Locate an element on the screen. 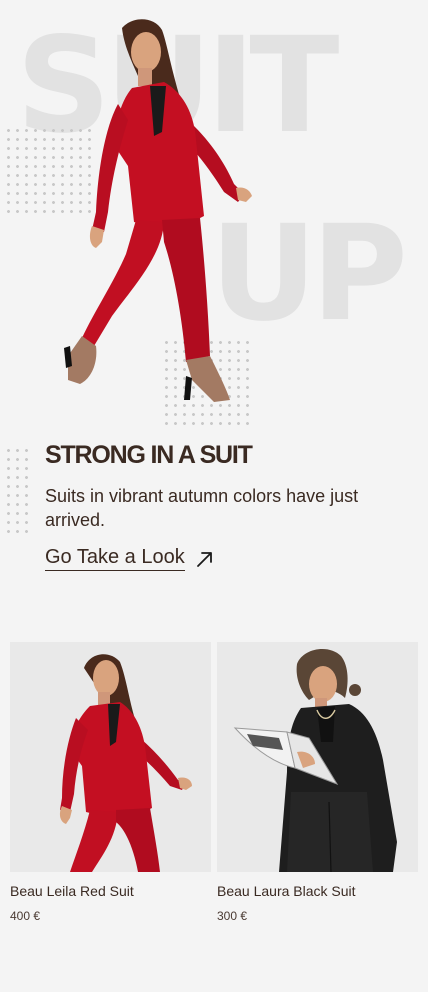 The width and height of the screenshot is (428, 992). hero-headline: STRONG IN A SUIT is located at coordinates (149, 455).